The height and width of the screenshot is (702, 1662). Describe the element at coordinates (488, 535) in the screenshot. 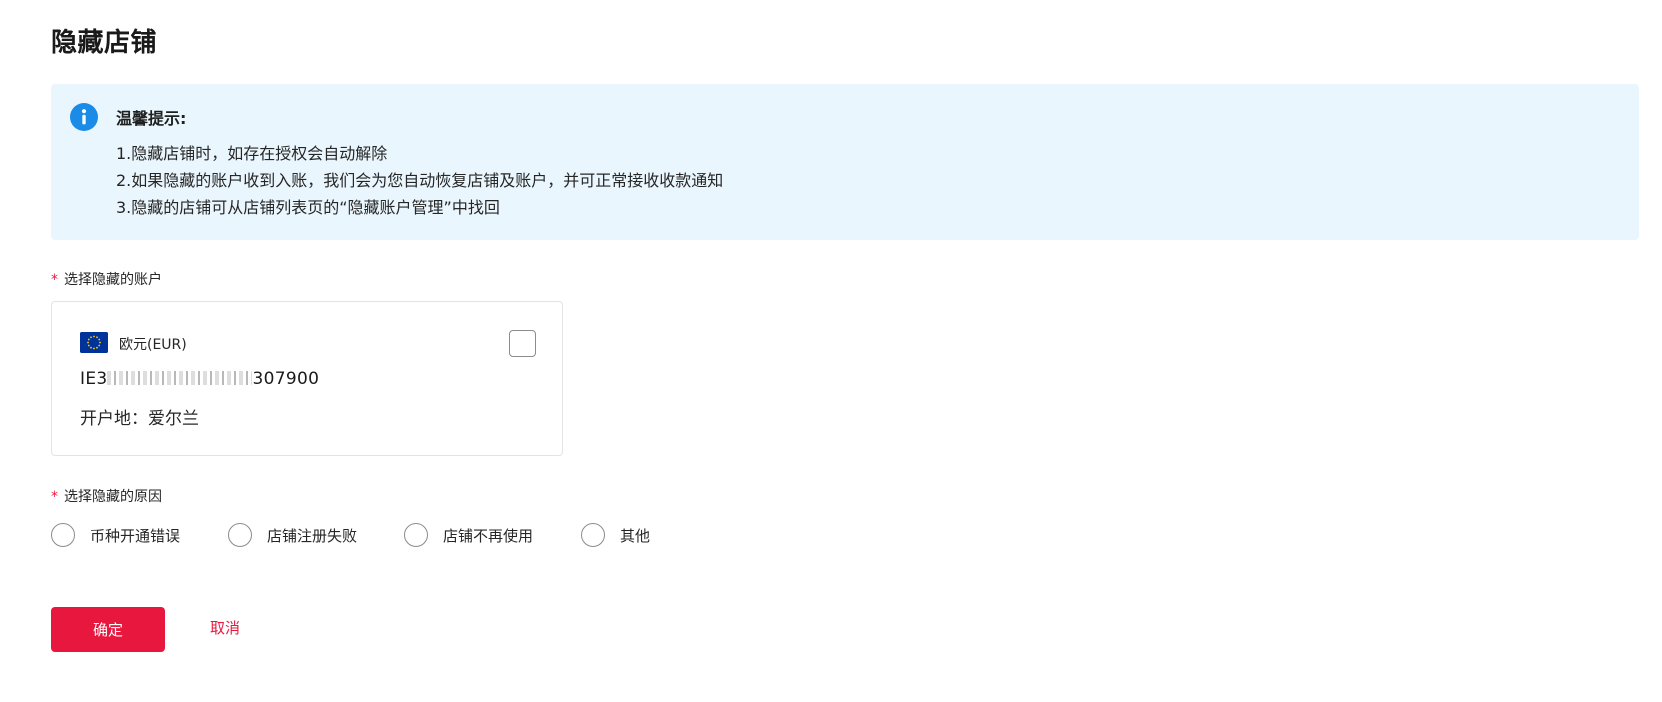

I see `radio-label: 店铺不再使用` at that location.